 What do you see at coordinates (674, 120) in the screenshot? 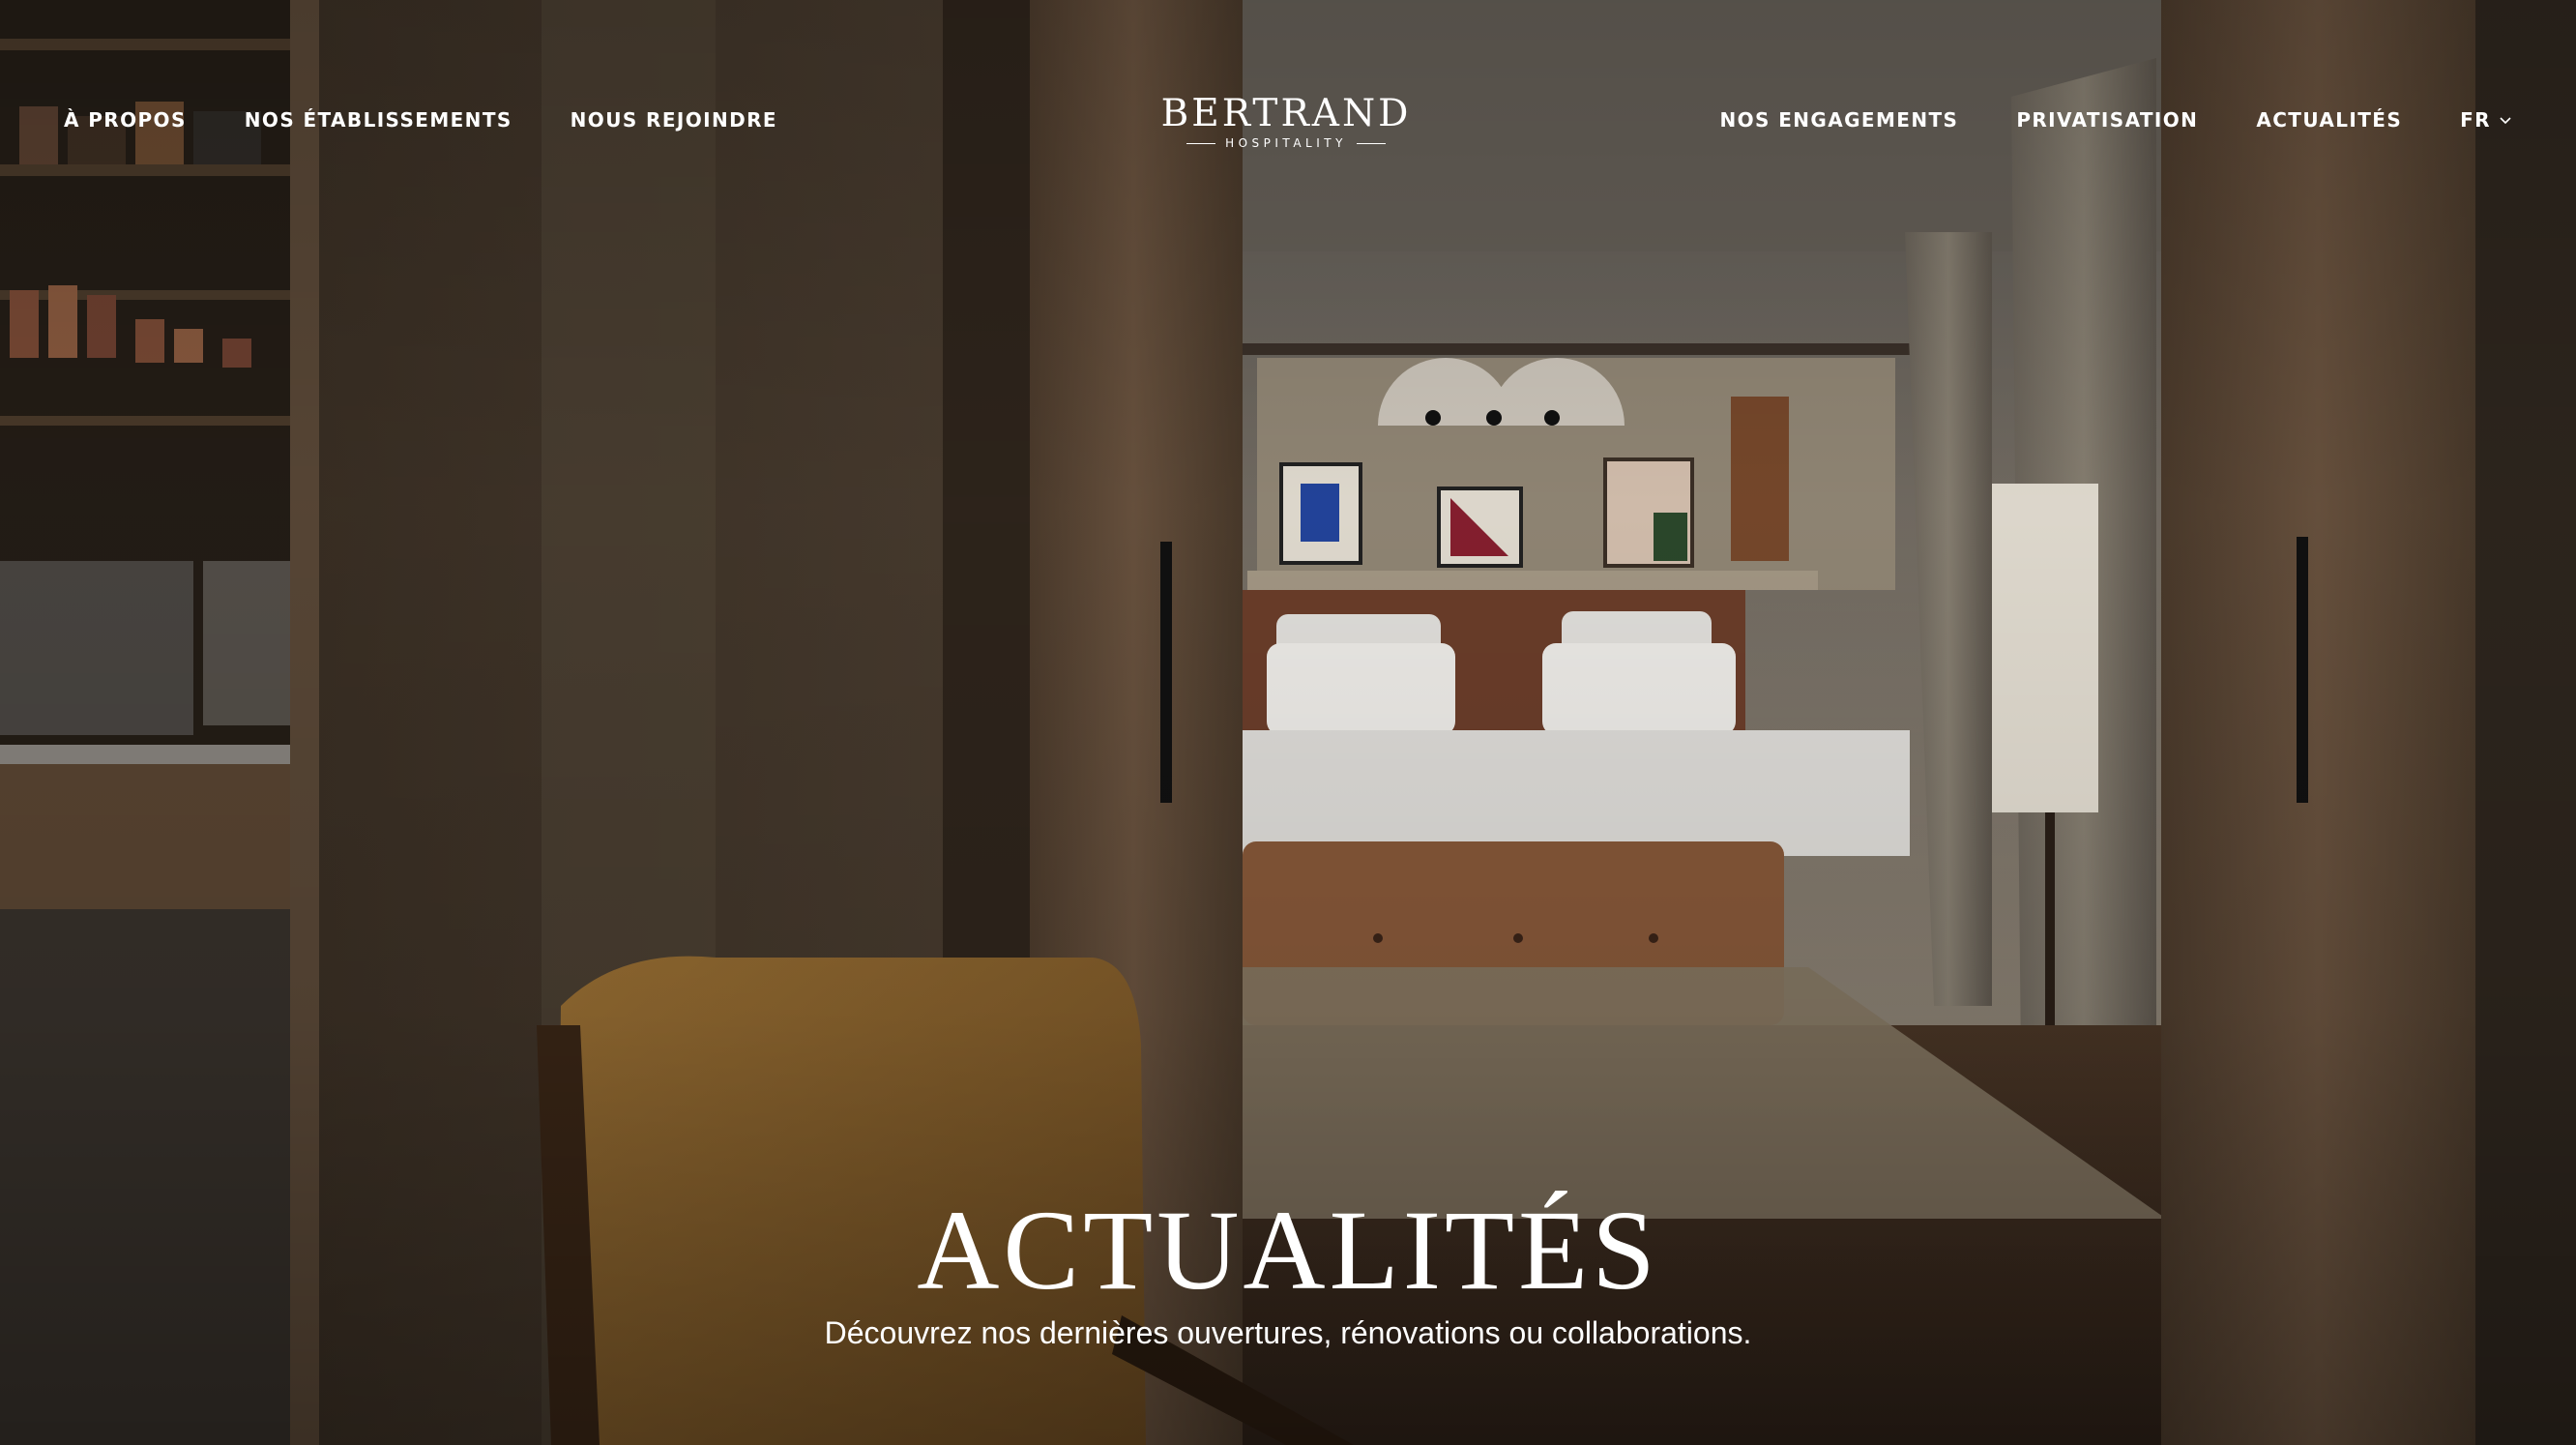
I see `nav-link-nous-rejoindre: NOUS REJOINDRE` at bounding box center [674, 120].